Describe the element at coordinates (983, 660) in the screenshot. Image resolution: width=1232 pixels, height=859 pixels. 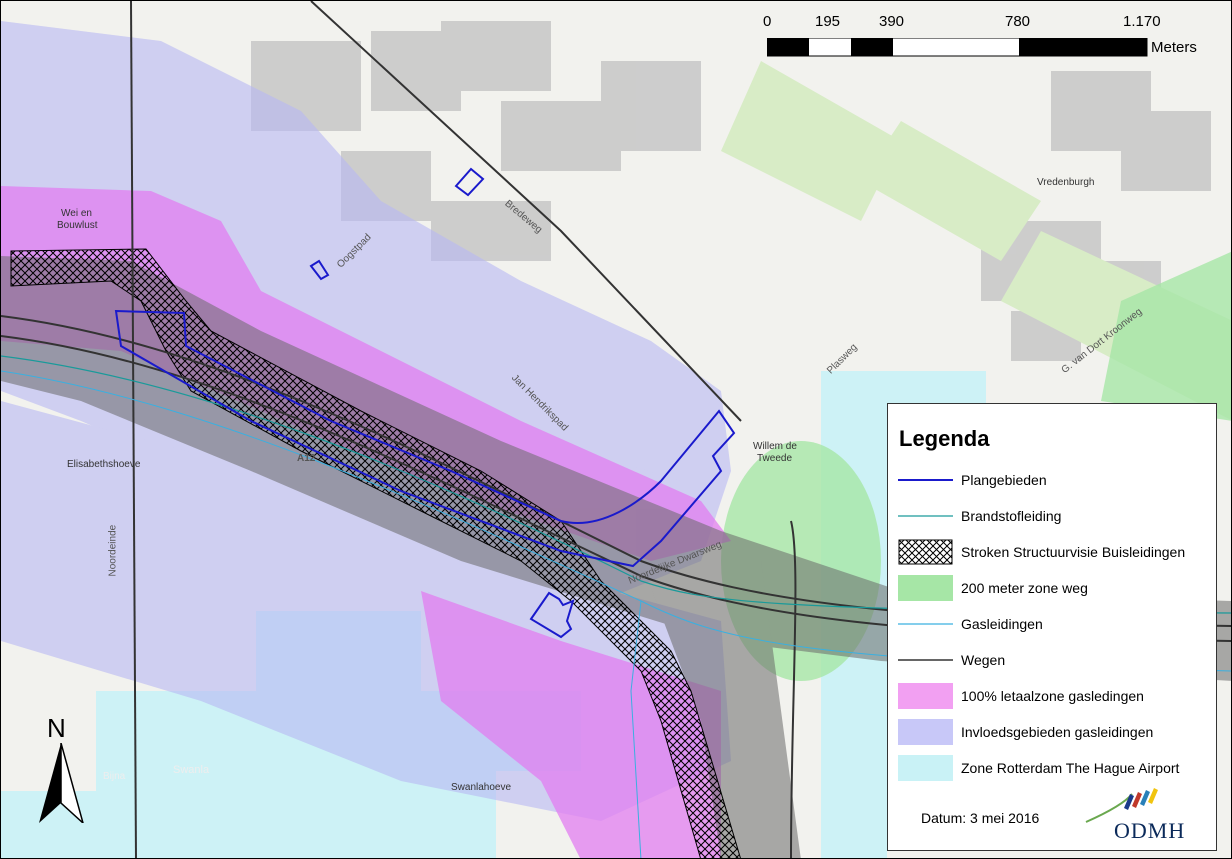
I see `legend-label: Wegen` at that location.